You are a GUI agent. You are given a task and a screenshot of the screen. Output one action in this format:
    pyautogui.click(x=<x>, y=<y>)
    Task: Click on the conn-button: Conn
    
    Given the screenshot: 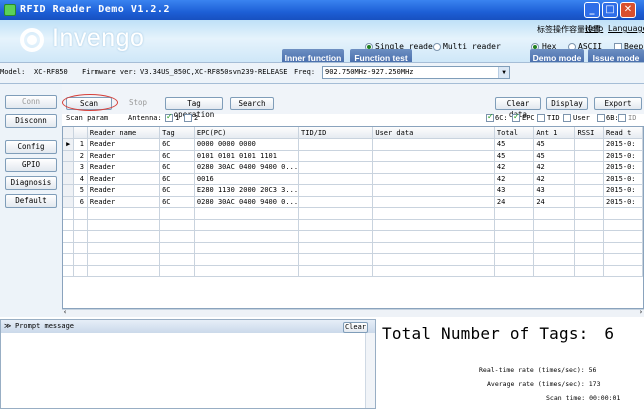 What is the action you would take?
    pyautogui.click(x=31, y=102)
    